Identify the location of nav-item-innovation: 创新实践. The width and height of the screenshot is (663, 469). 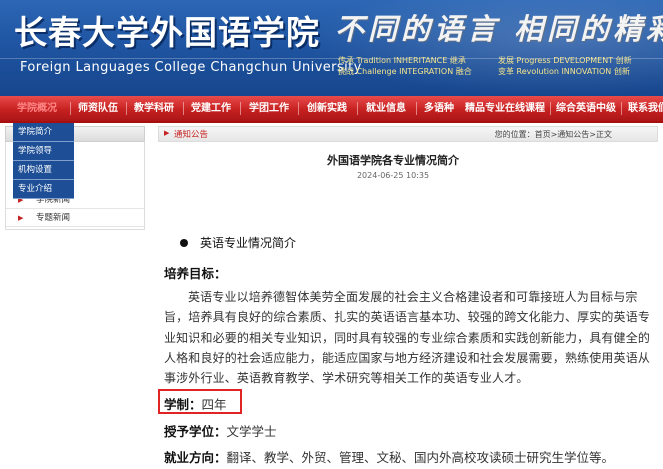
(327, 108).